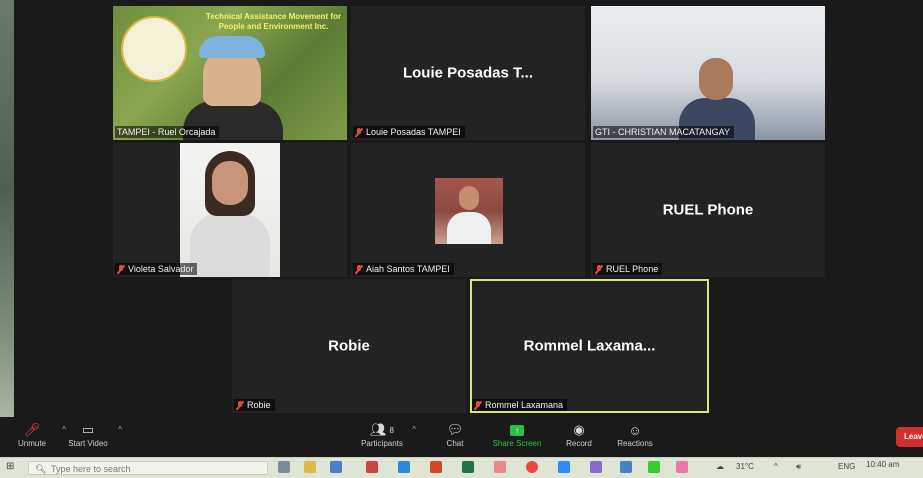 The width and height of the screenshot is (923, 478). Describe the element at coordinates (167, 132) in the screenshot. I see `participant-name-label: TAMPEI - Ruel Orcajada` at that location.